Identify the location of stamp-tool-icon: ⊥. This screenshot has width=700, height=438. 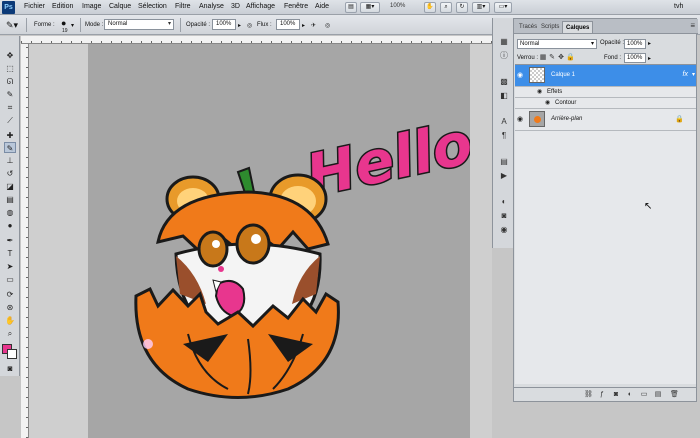
(10, 160).